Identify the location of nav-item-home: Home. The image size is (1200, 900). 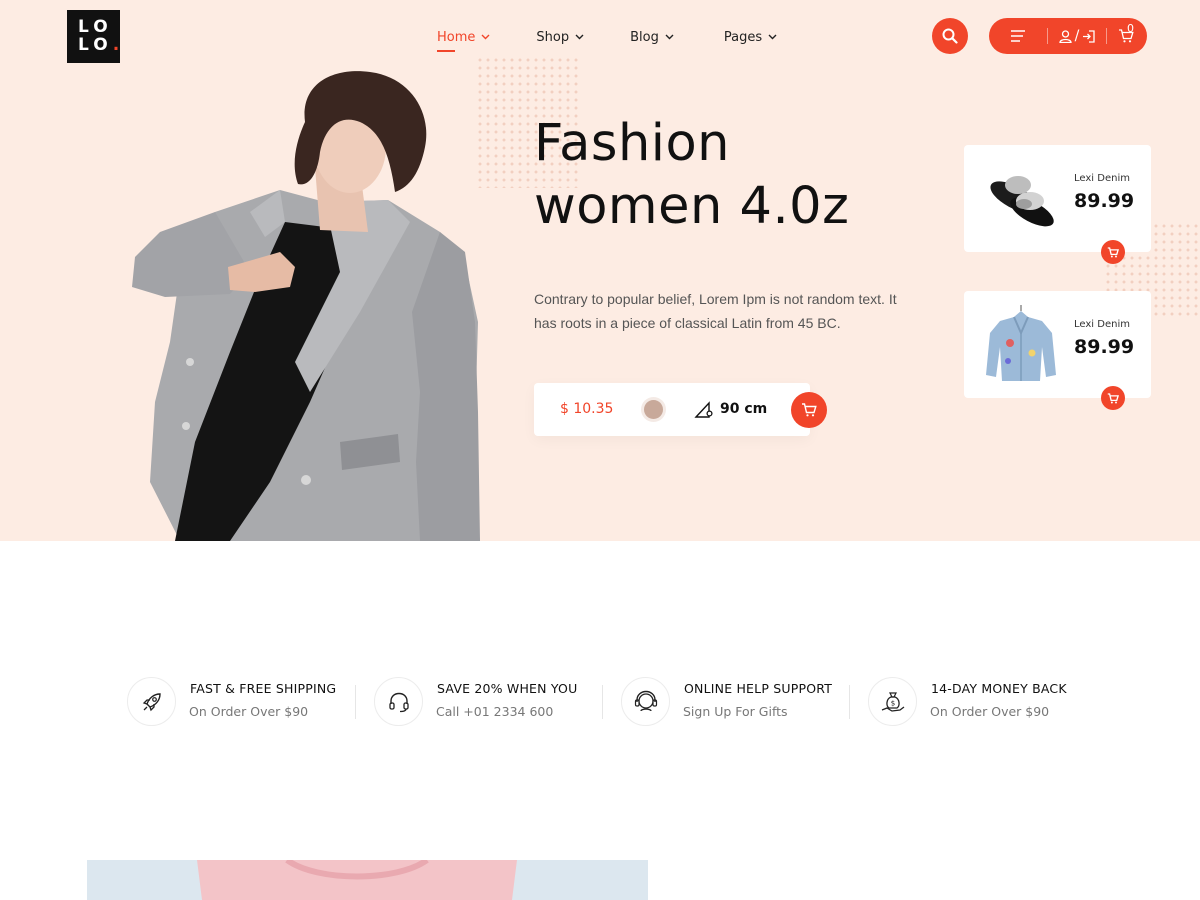
(463, 40).